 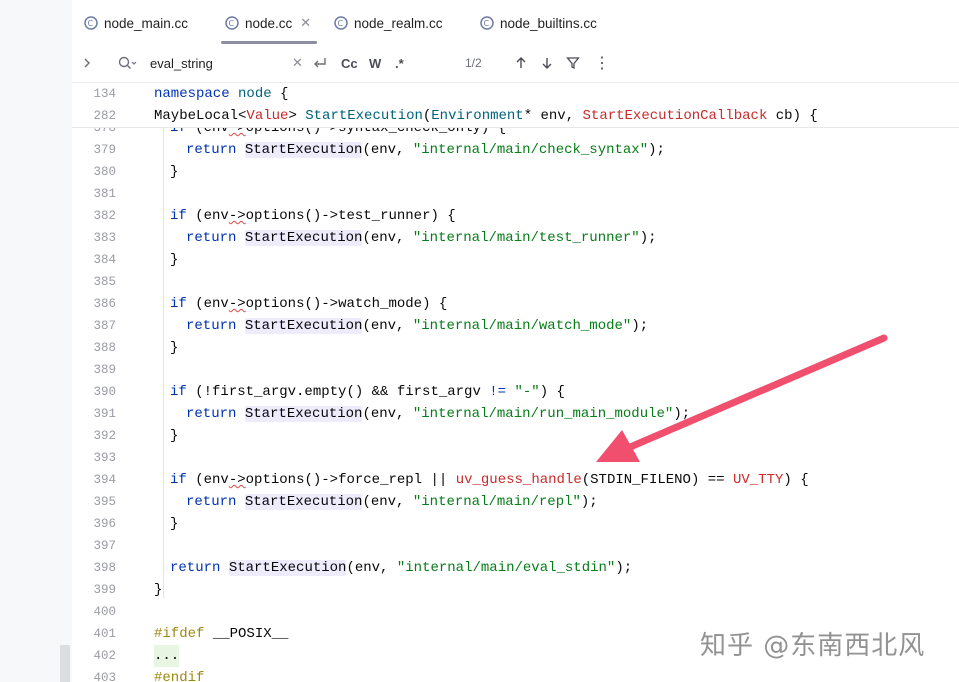 What do you see at coordinates (742, 398) in the screenshot?
I see `annotation-arrow` at bounding box center [742, 398].